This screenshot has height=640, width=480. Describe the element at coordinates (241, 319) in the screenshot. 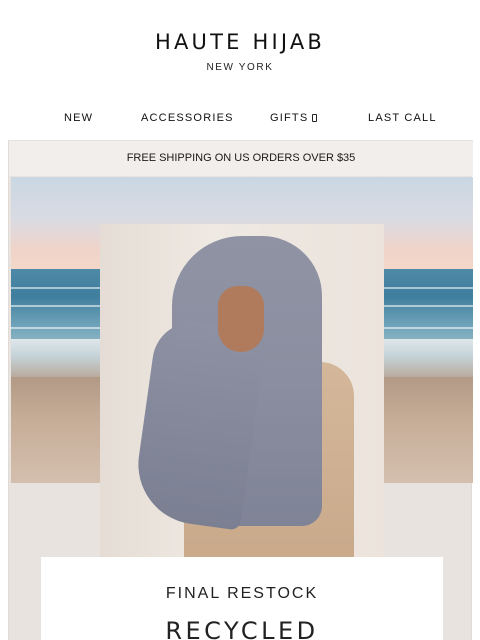

I see `model-face` at that location.